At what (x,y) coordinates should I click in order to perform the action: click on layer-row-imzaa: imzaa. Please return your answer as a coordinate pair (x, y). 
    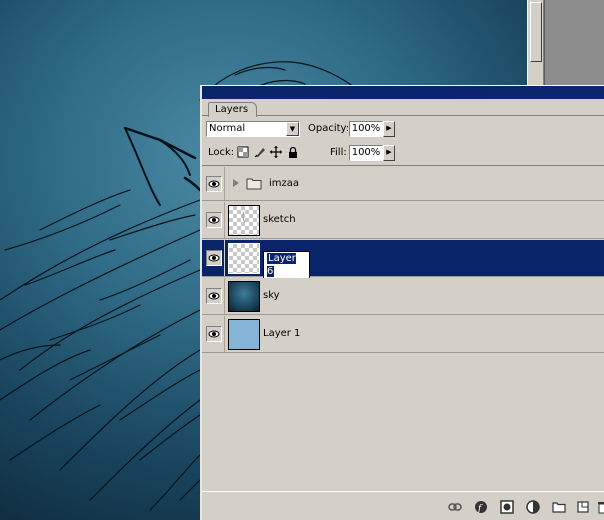
    Looking at the image, I should click on (403, 184).